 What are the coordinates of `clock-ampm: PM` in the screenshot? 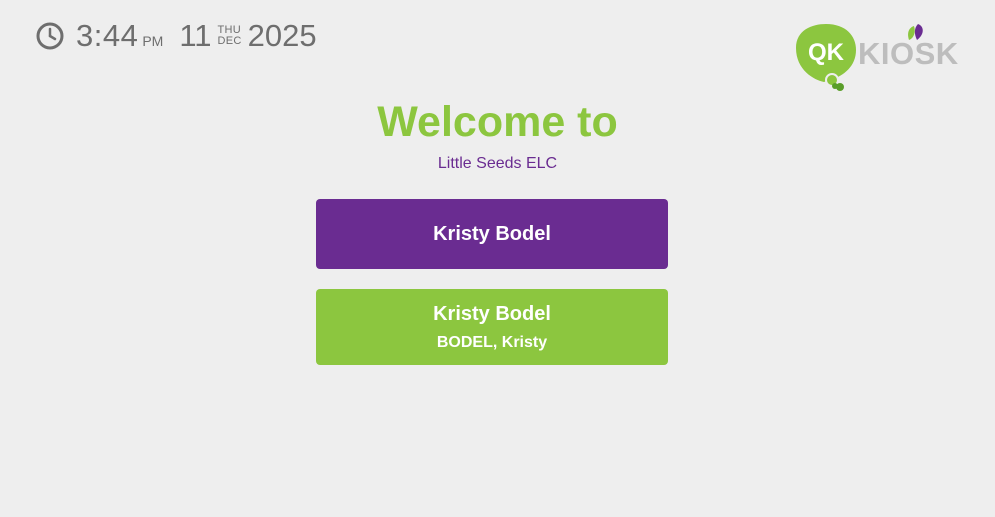 It's located at (153, 41).